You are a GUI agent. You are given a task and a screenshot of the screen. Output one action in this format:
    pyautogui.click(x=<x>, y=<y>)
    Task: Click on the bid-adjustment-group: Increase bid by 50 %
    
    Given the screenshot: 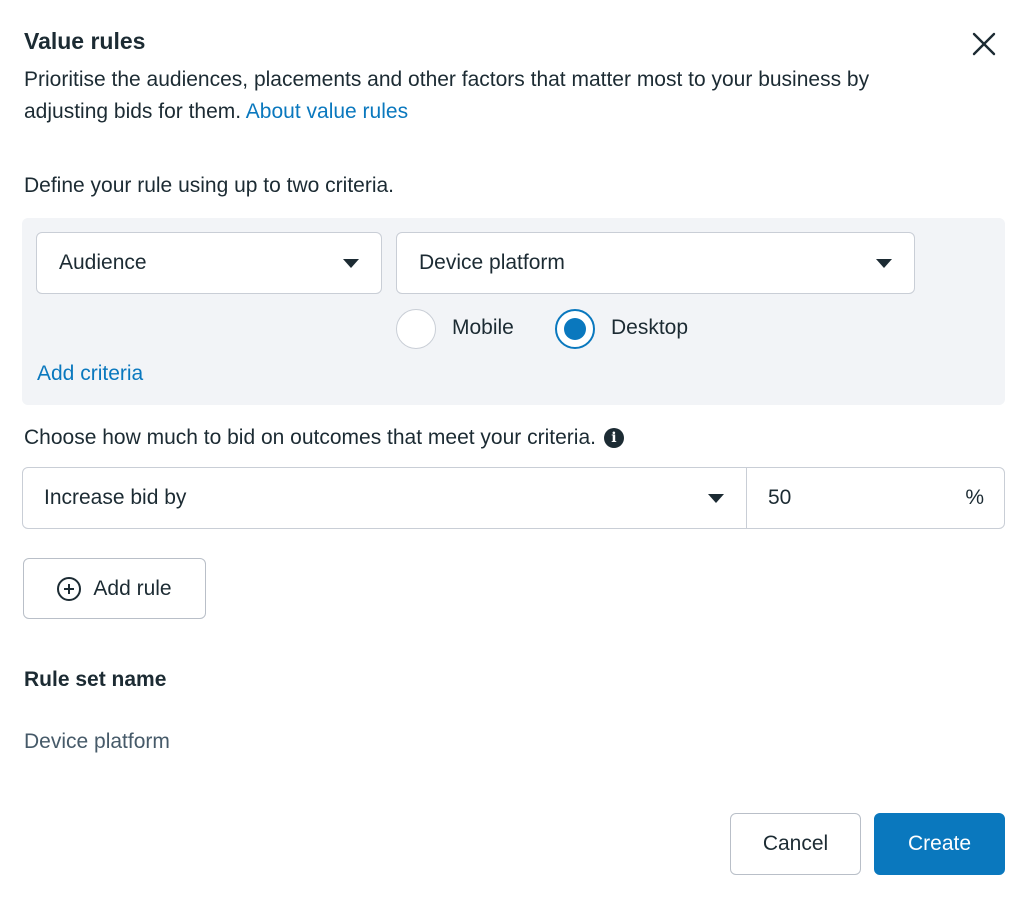 What is the action you would take?
    pyautogui.click(x=513, y=498)
    